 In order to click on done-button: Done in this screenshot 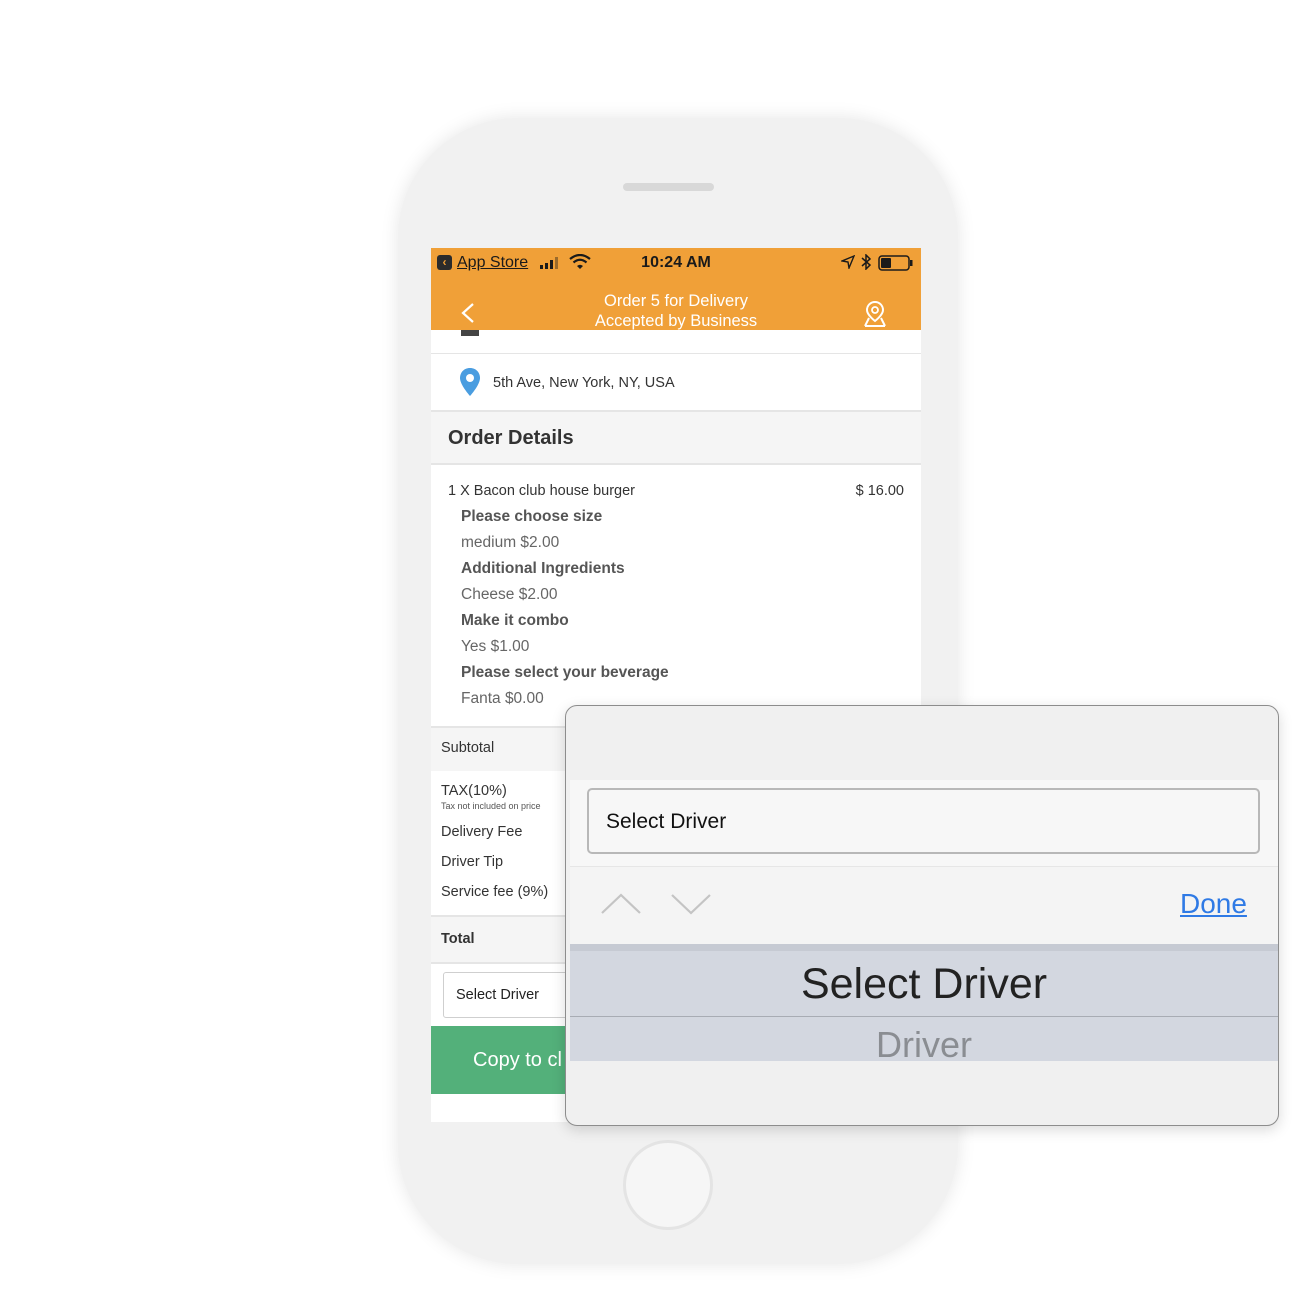, I will do `click(1213, 904)`.